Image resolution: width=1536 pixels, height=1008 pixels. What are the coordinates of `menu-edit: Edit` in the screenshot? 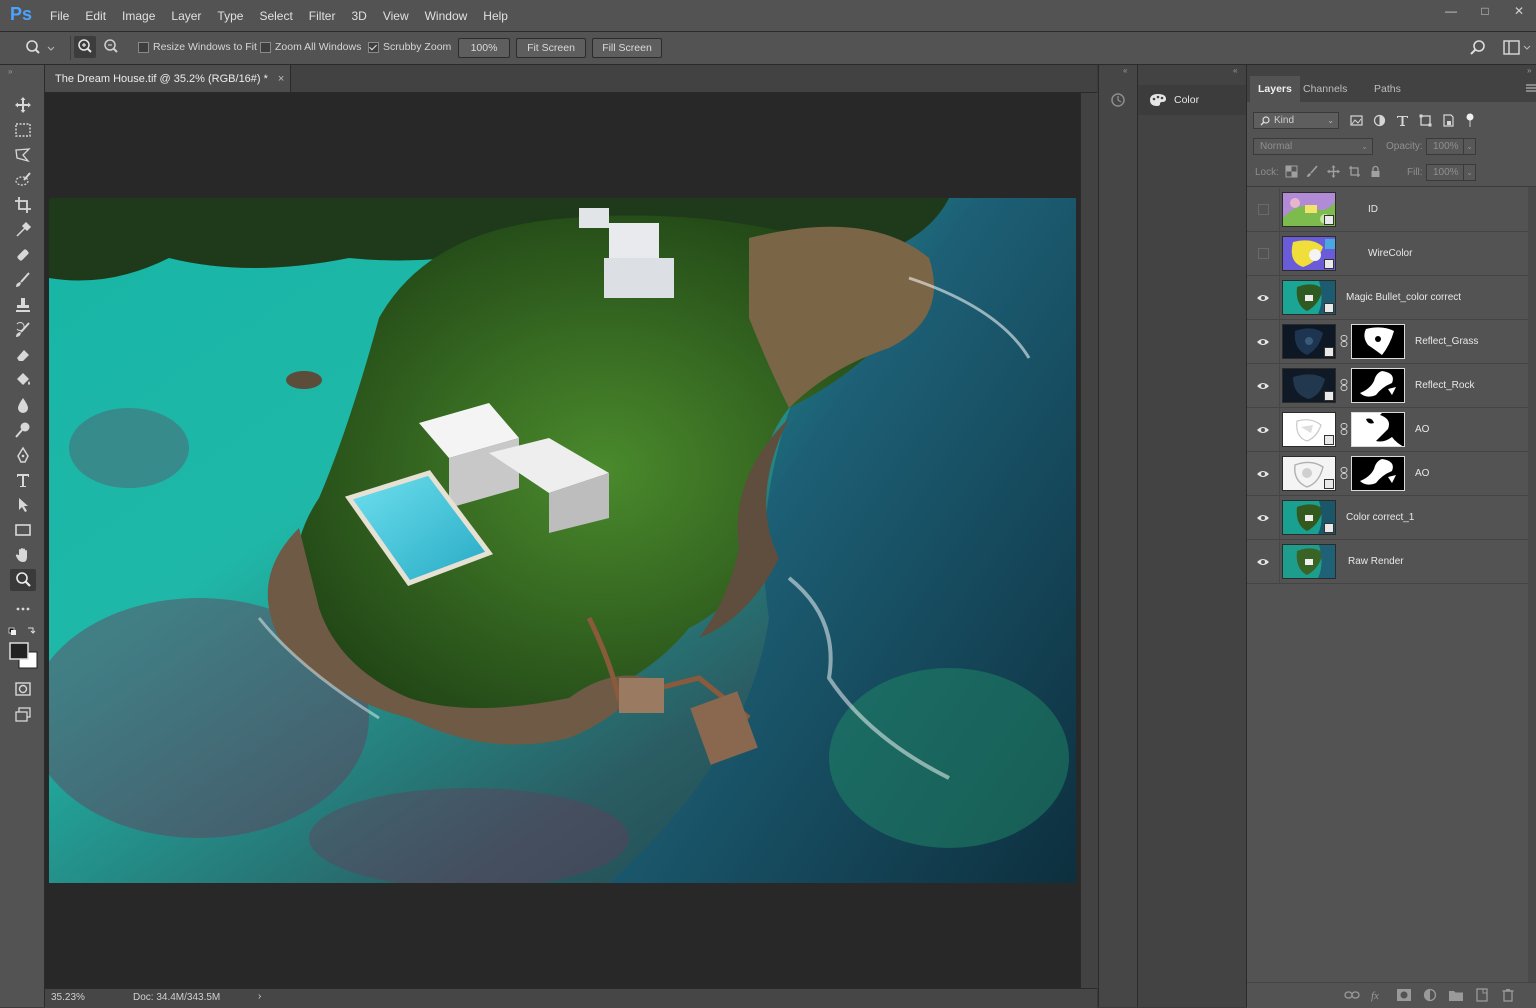 It's located at (95, 16).